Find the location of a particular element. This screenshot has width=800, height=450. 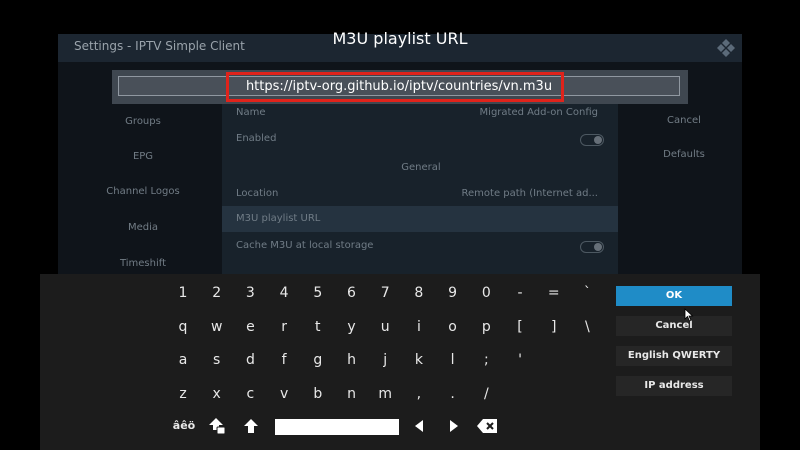

background-cancel-button: Cancel is located at coordinates (684, 120).